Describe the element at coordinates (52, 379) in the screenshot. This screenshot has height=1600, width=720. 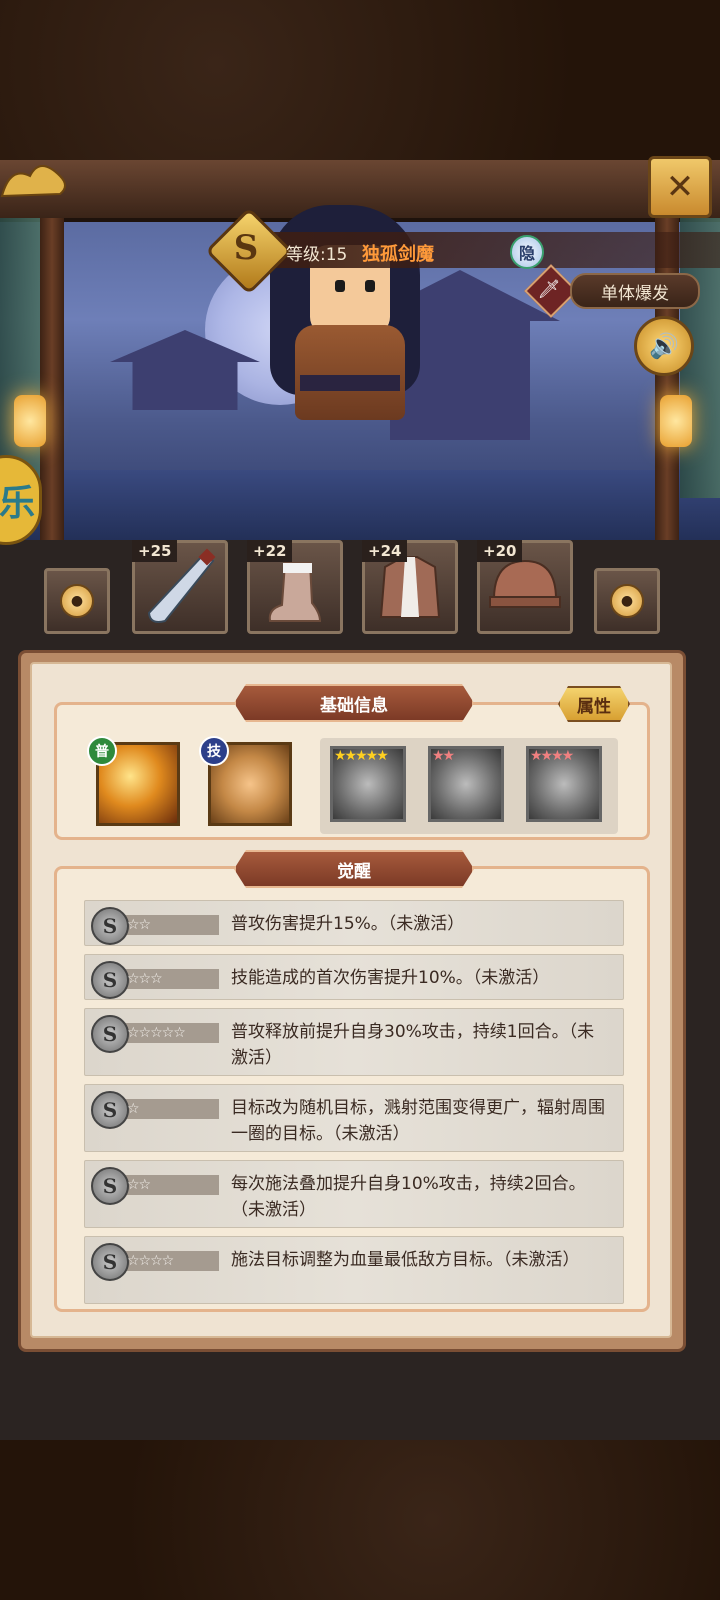
I see `pillar-left` at that location.